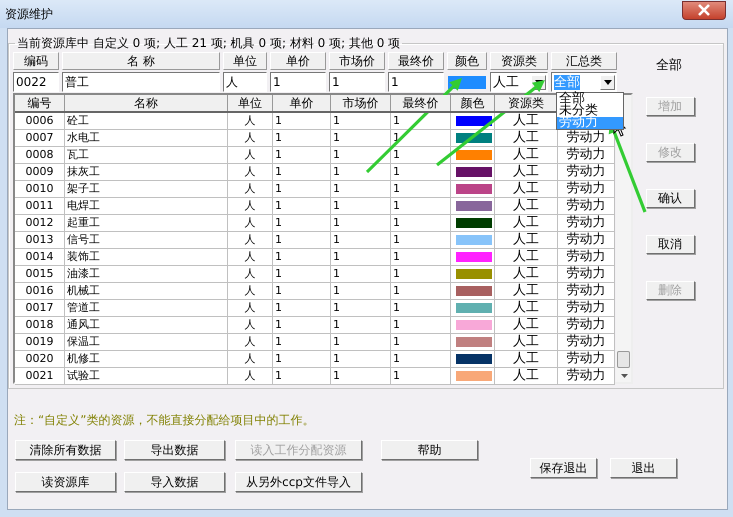  Describe the element at coordinates (608, 82) in the screenshot. I see `caret-icon` at that location.